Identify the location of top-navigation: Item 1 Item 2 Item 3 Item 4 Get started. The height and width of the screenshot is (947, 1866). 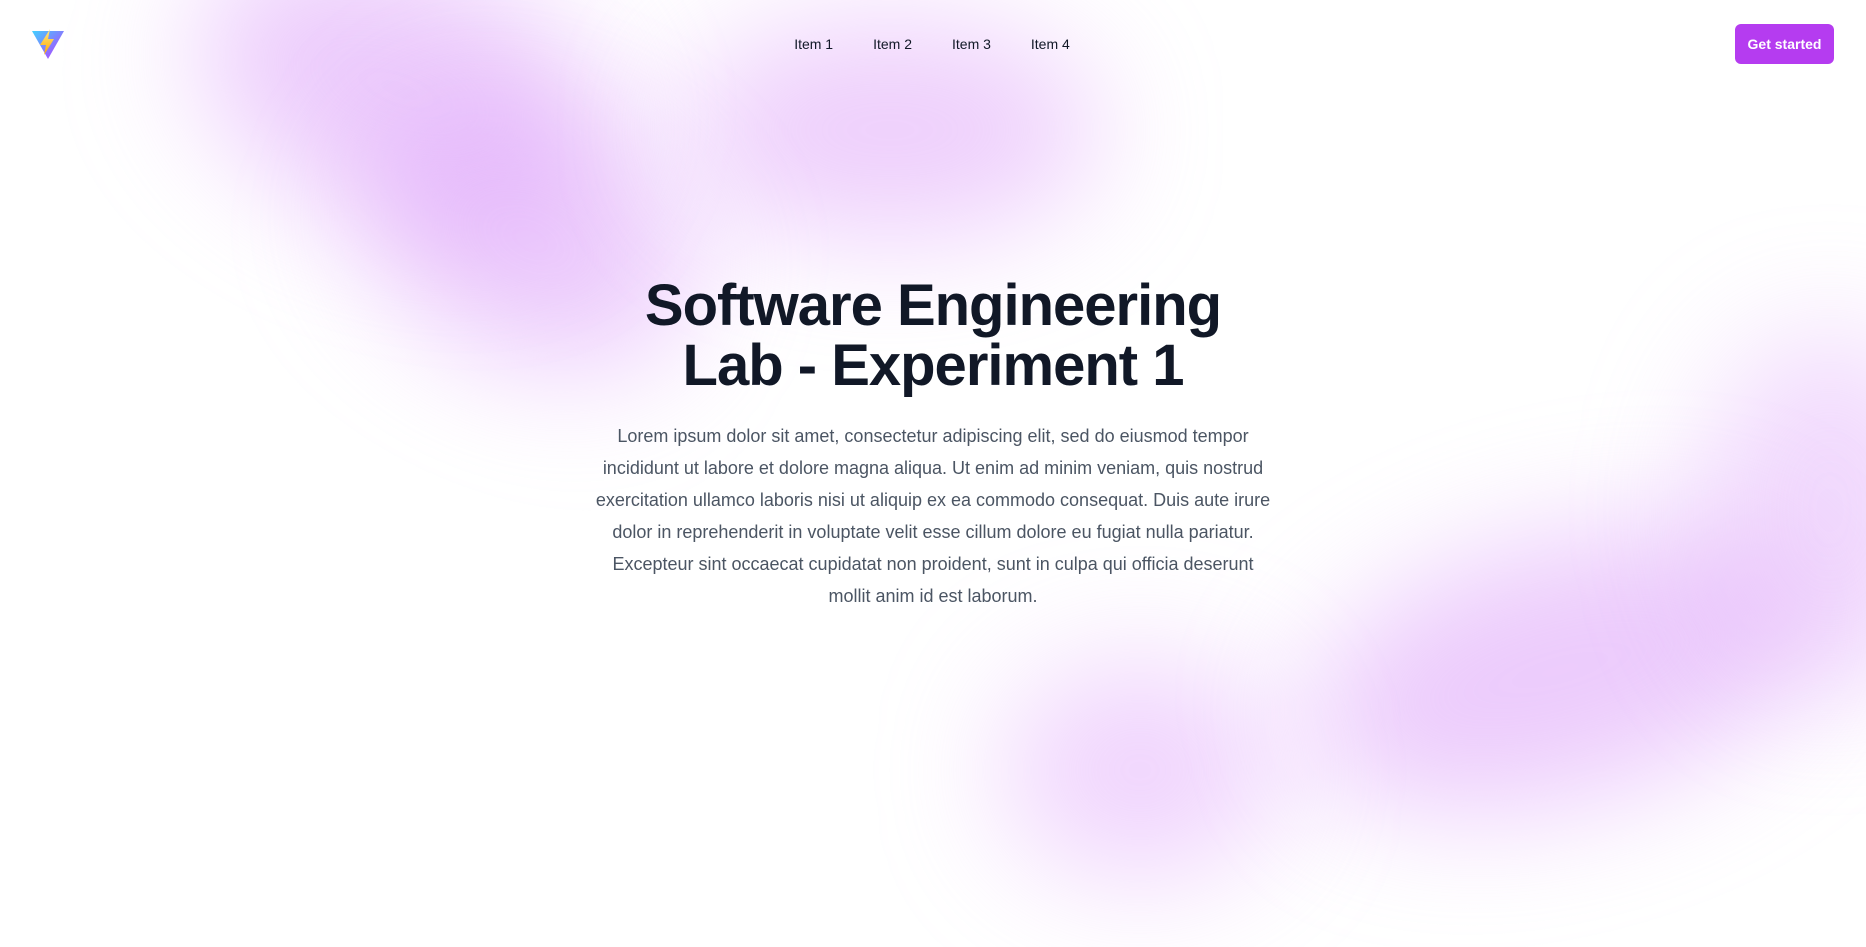
(933, 44).